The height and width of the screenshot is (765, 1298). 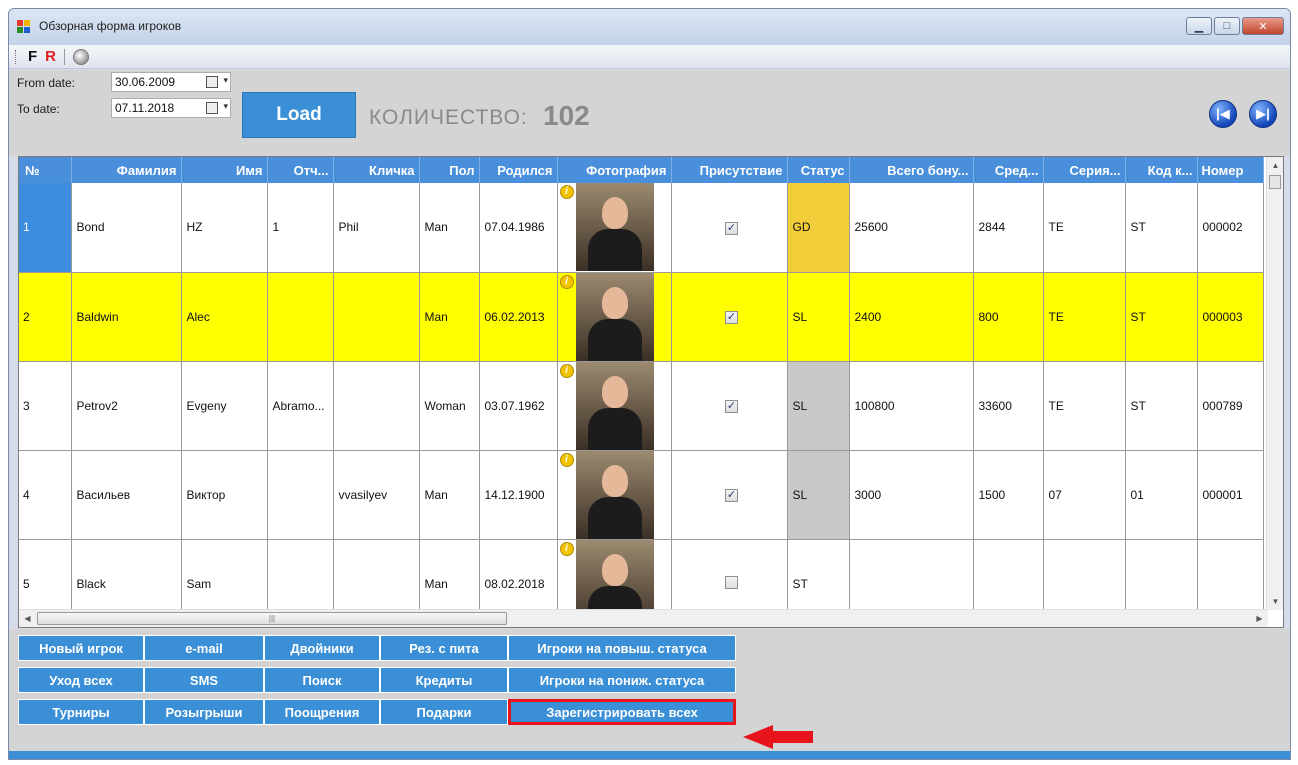 What do you see at coordinates (1008, 317) in the screenshot?
I see `average-cell: 800` at bounding box center [1008, 317].